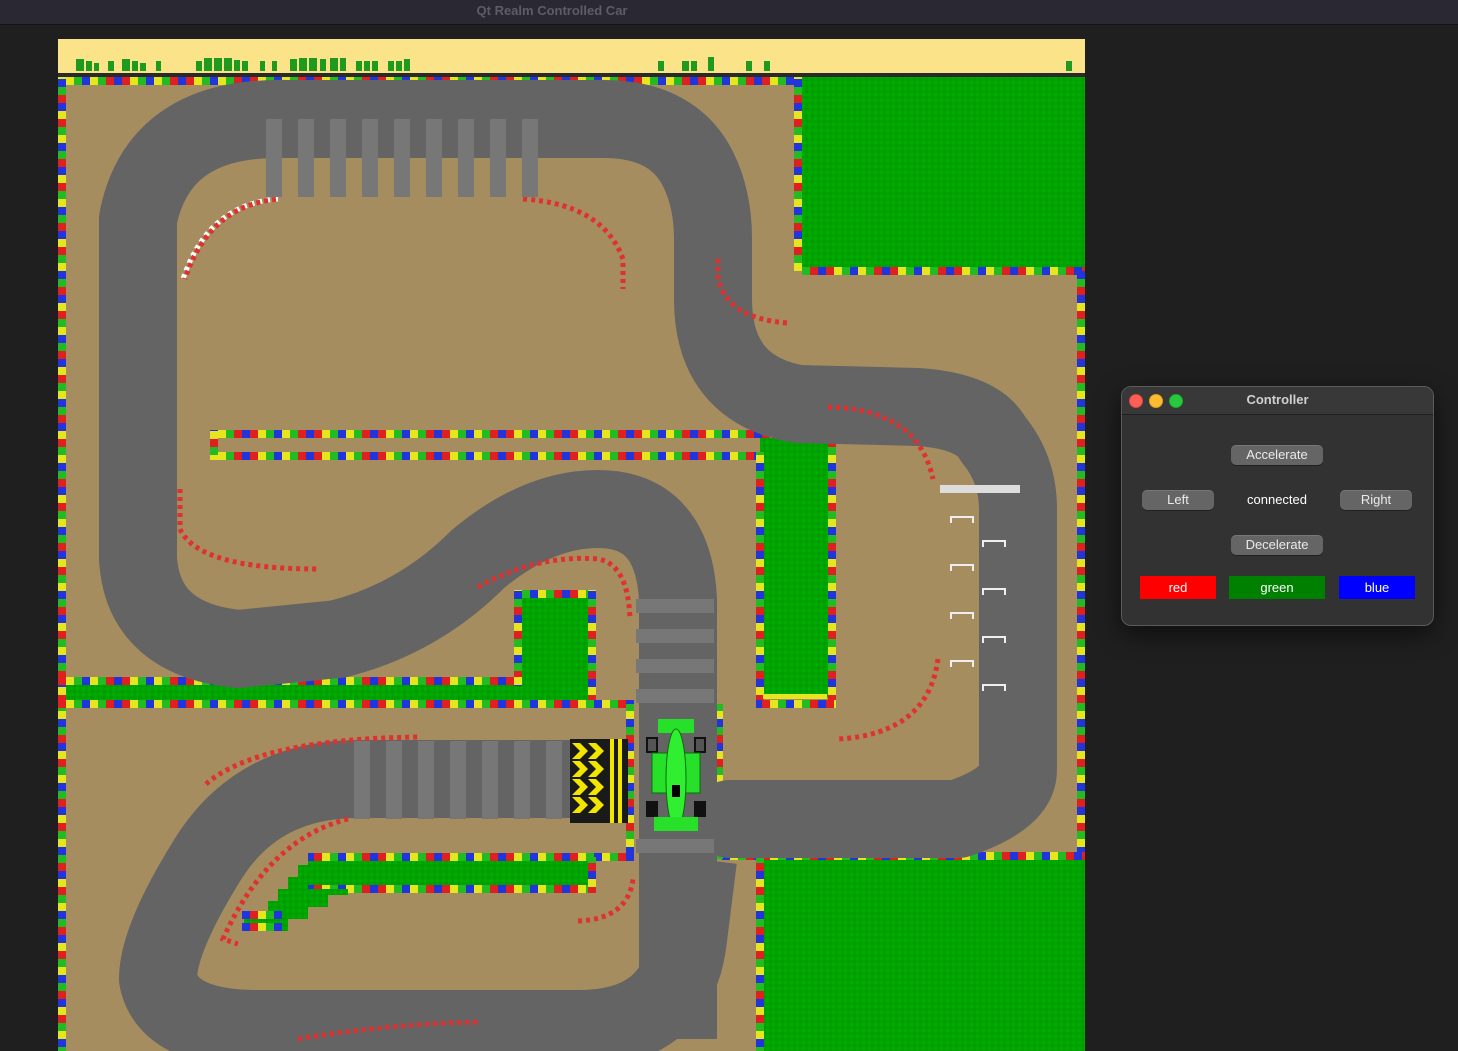  I want to click on barrier-left, so click(62, 564).